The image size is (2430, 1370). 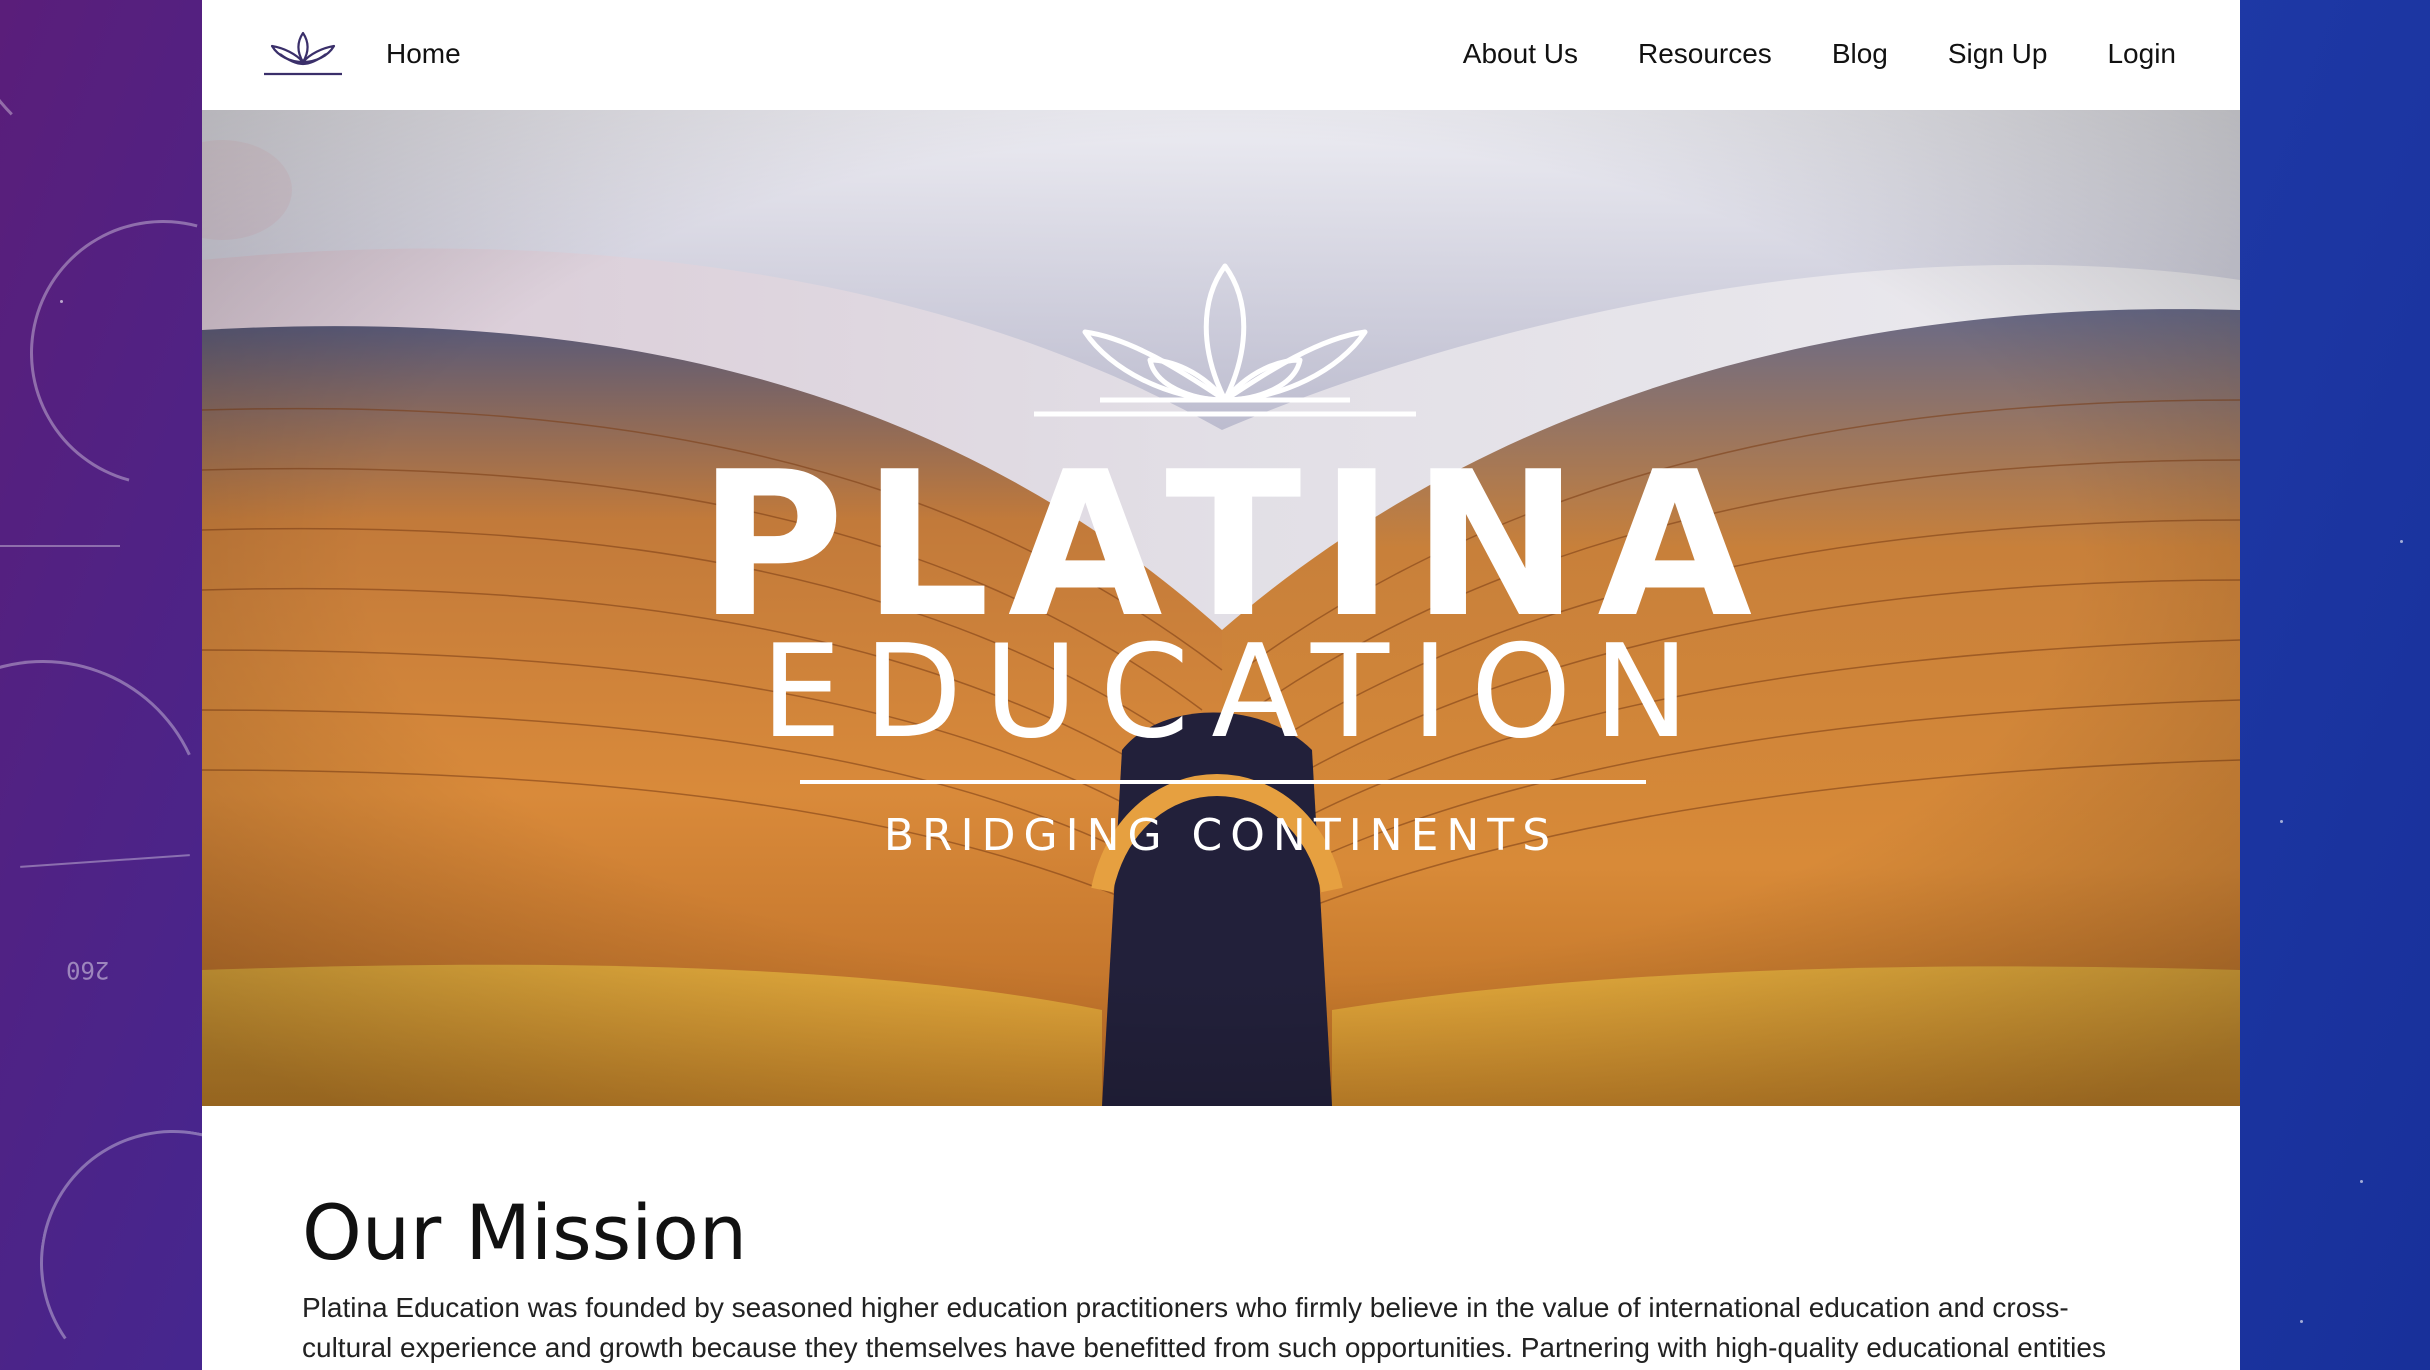 What do you see at coordinates (423, 54) in the screenshot?
I see `nav-link-home: Home` at bounding box center [423, 54].